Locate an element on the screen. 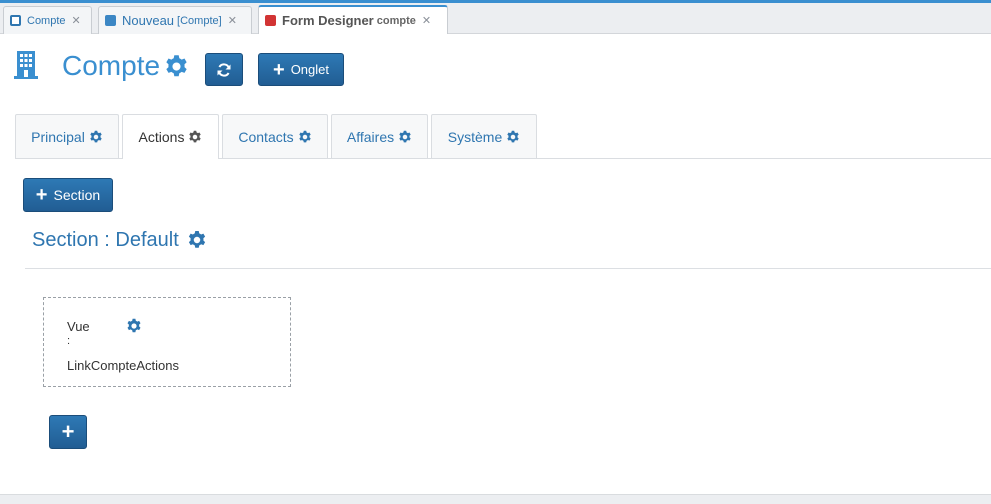 This screenshot has width=991, height=504. tab-contacts: Contacts is located at coordinates (275, 136).